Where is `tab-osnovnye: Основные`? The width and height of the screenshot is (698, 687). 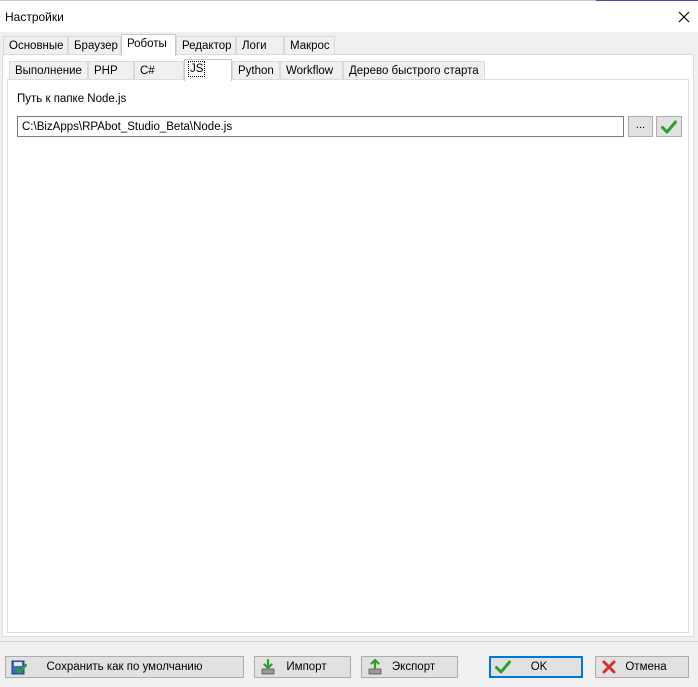 tab-osnovnye: Основные is located at coordinates (35, 45).